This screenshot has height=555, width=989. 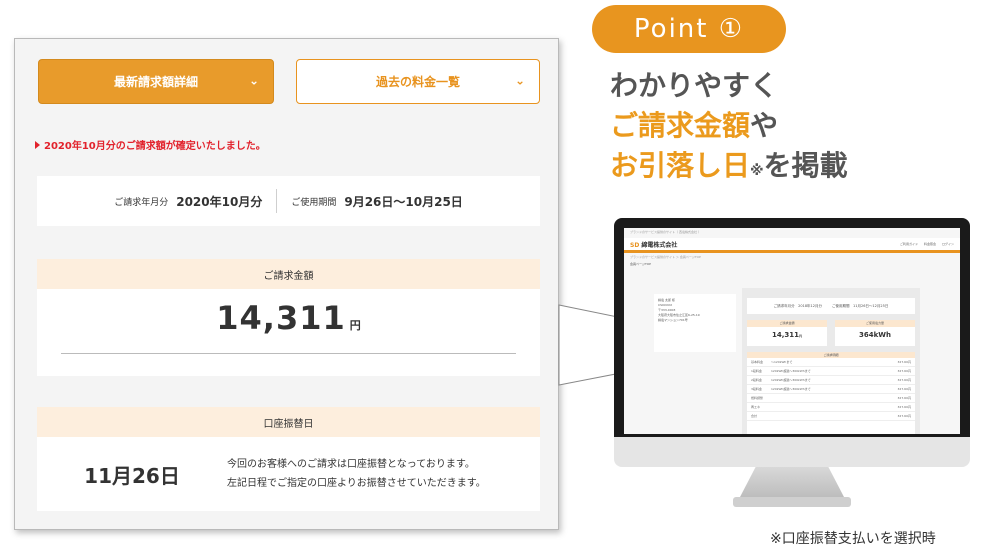 I want to click on screen-amount-unit: 円, so click(x=801, y=336).